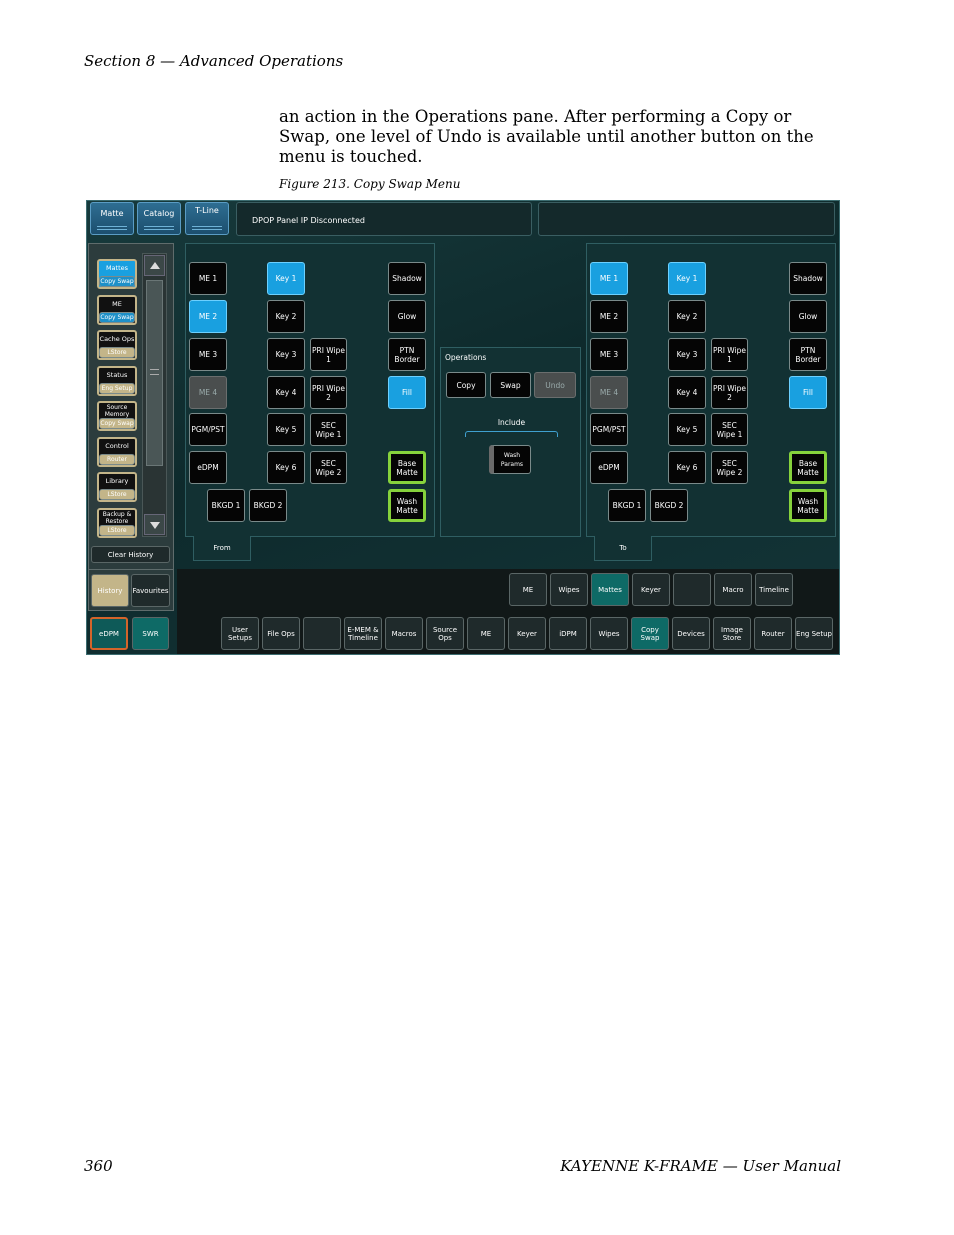 The image size is (954, 1235). I want to click on from-key-4-button: Key 4, so click(286, 392).